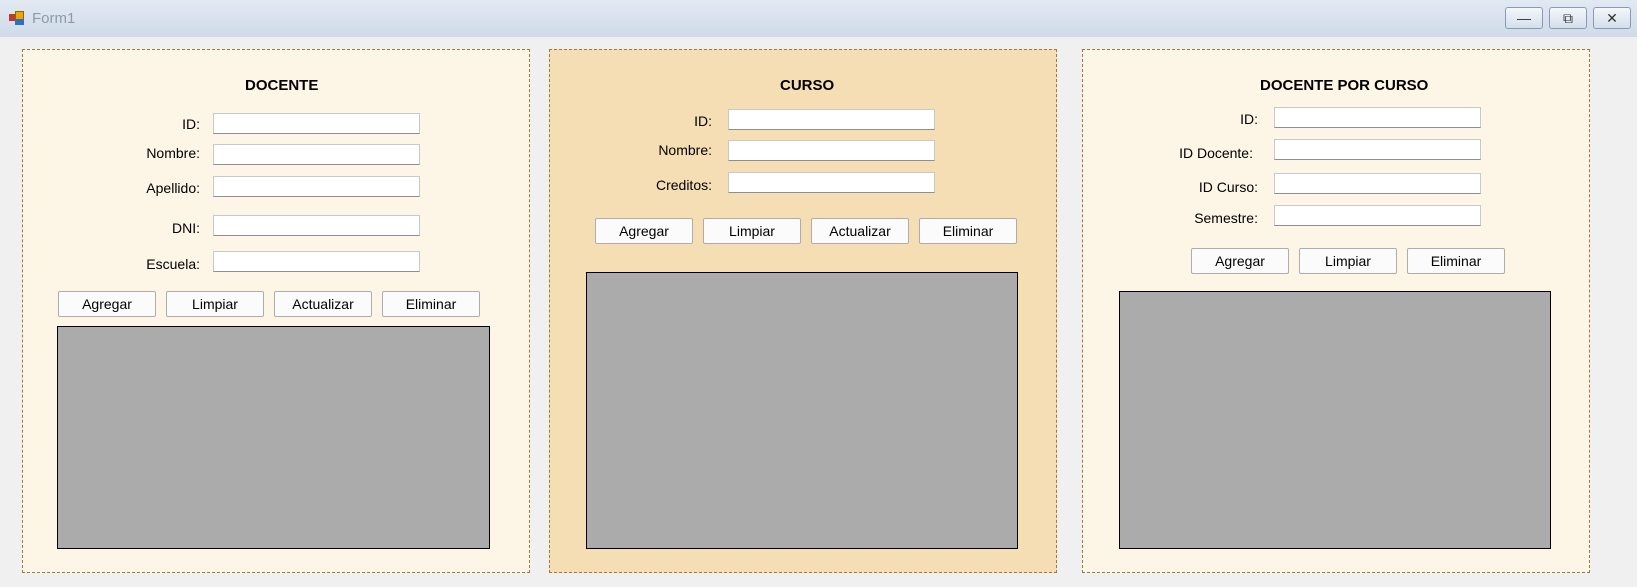  Describe the element at coordinates (1456, 261) in the screenshot. I see `docente-curso-eliminar-button: Eliminar` at that location.